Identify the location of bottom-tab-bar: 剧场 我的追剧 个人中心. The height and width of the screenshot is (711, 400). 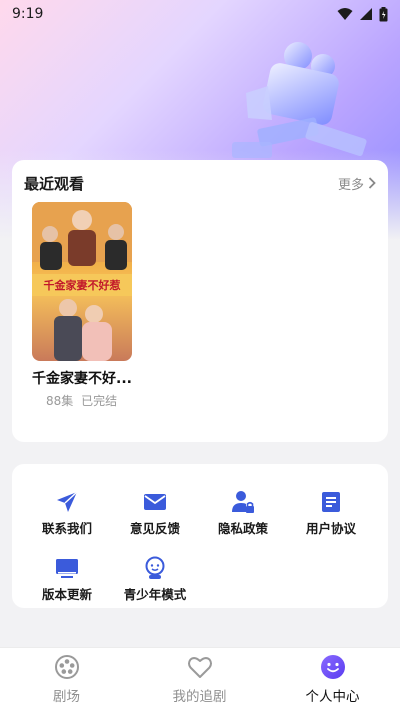
(200, 679).